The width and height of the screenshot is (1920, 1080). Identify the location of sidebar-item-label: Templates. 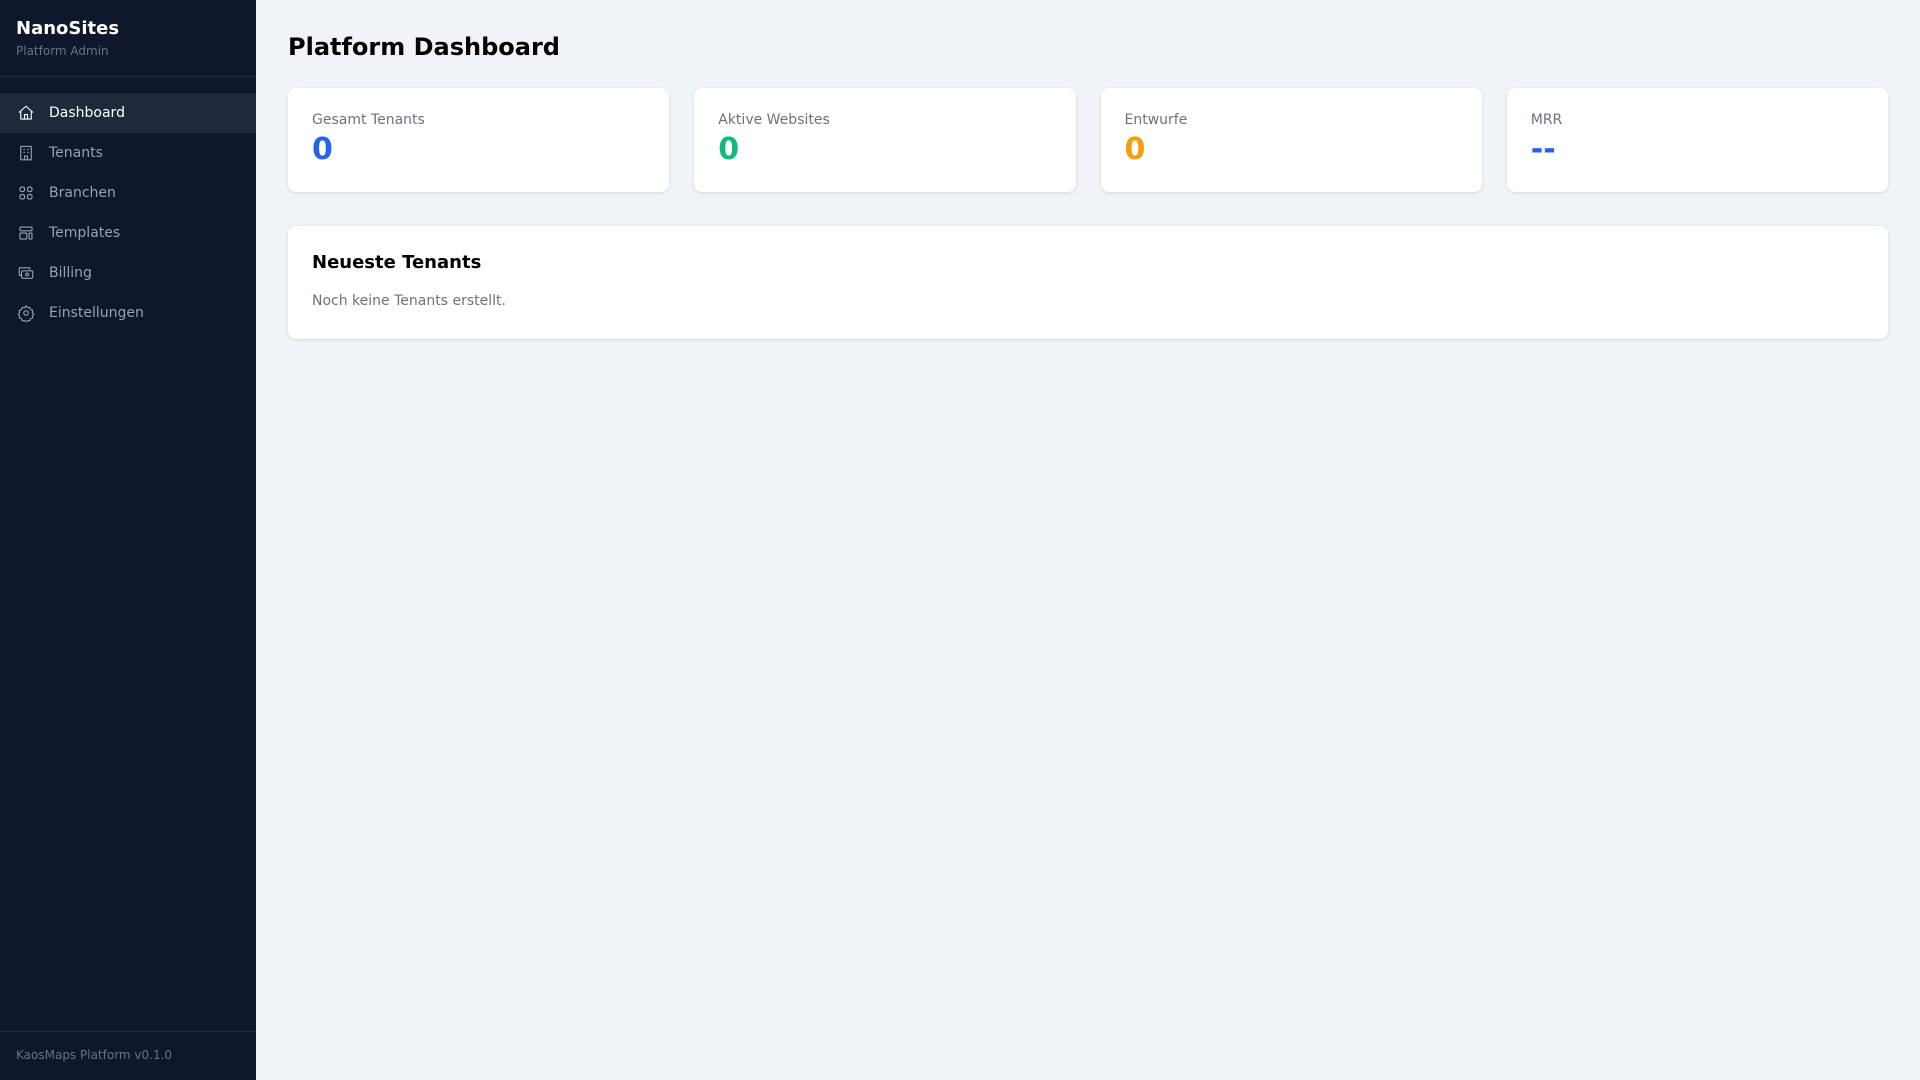
(85, 233).